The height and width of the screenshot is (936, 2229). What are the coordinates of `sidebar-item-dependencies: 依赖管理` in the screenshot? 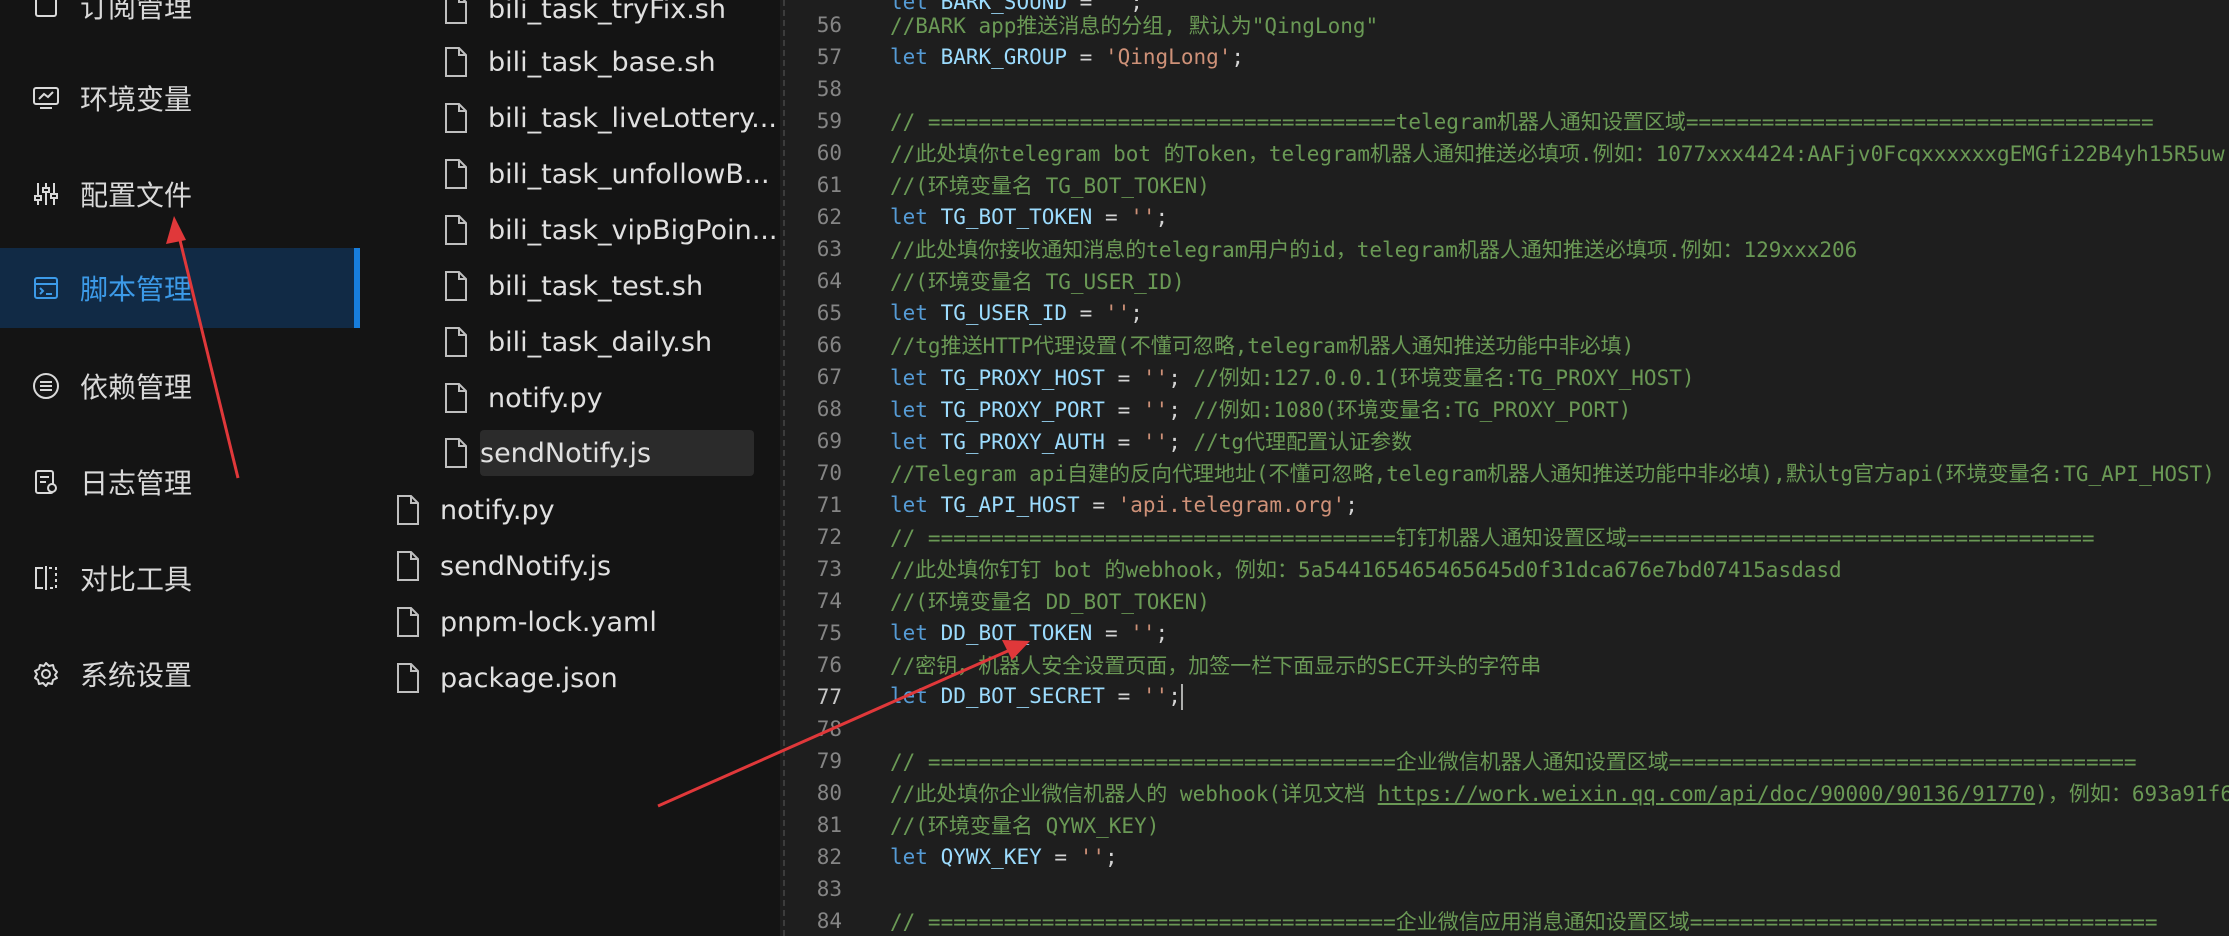 It's located at (180, 386).